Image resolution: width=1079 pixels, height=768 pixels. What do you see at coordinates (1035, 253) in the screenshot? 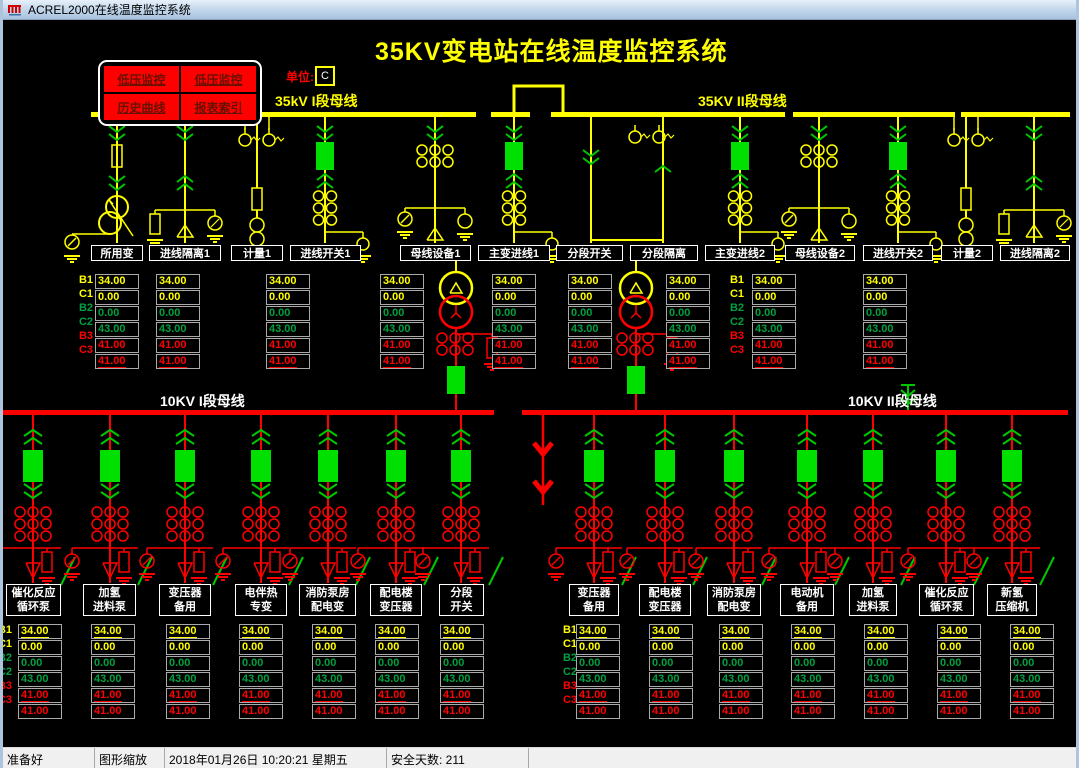
I see `top-bay-label-12: 进线隔离2` at bounding box center [1035, 253].